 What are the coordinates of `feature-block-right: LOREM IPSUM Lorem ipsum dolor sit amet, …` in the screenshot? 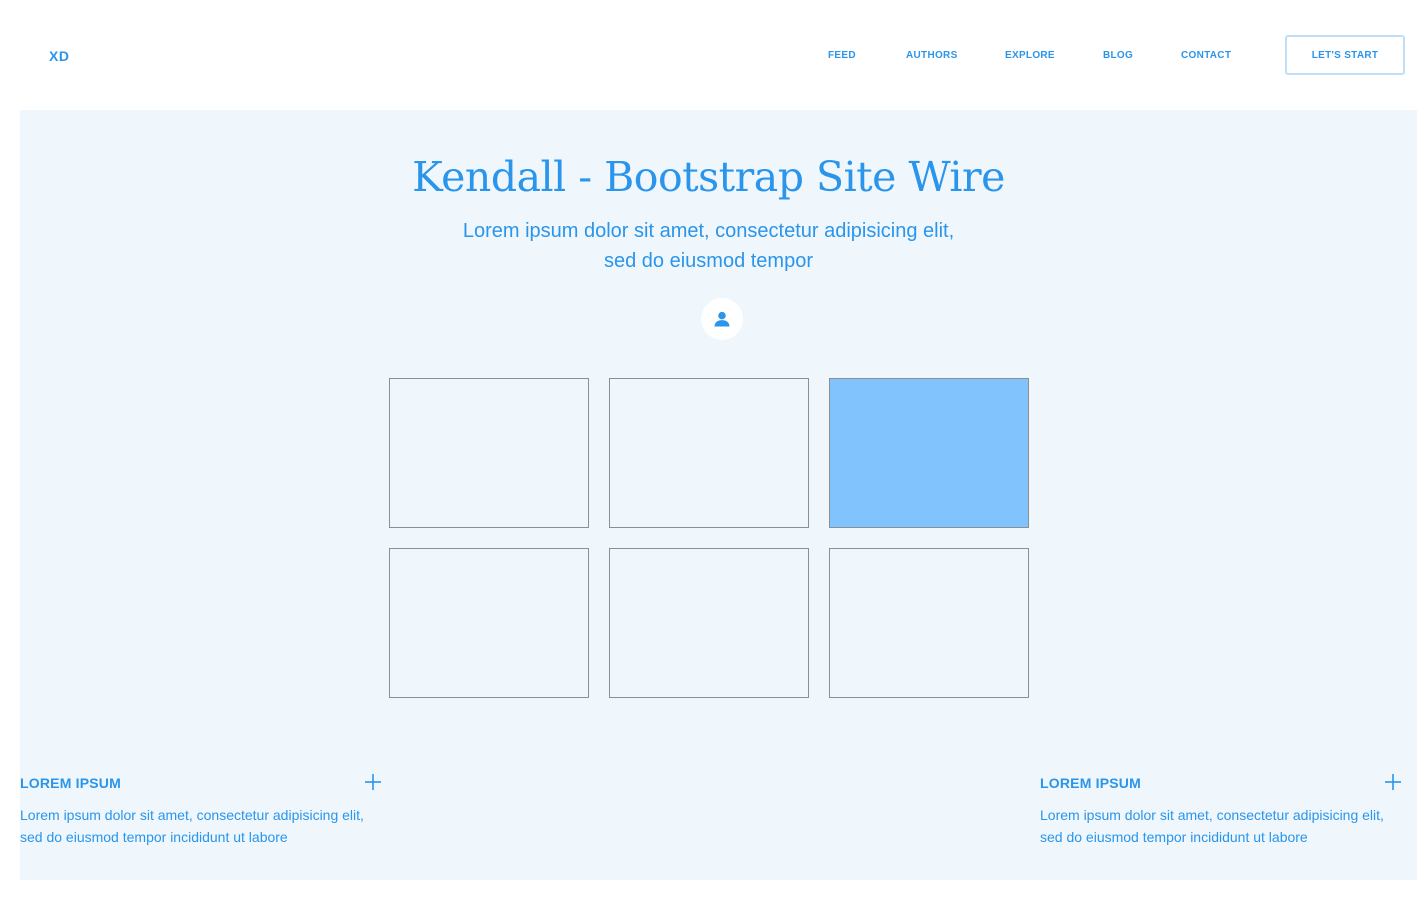 It's located at (1221, 810).